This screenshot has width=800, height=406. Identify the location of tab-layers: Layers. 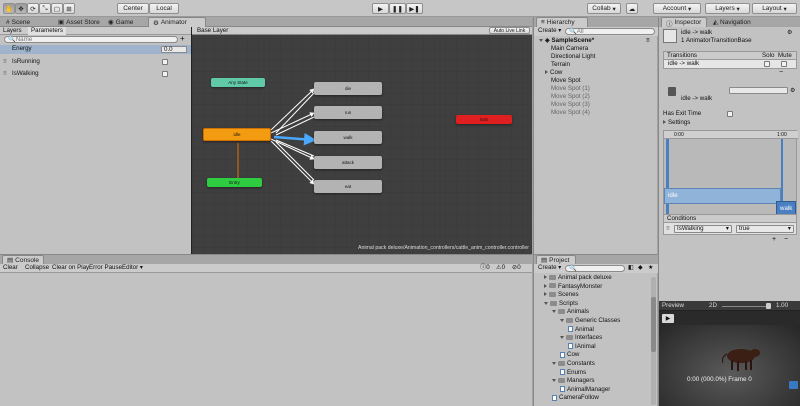
(12, 31).